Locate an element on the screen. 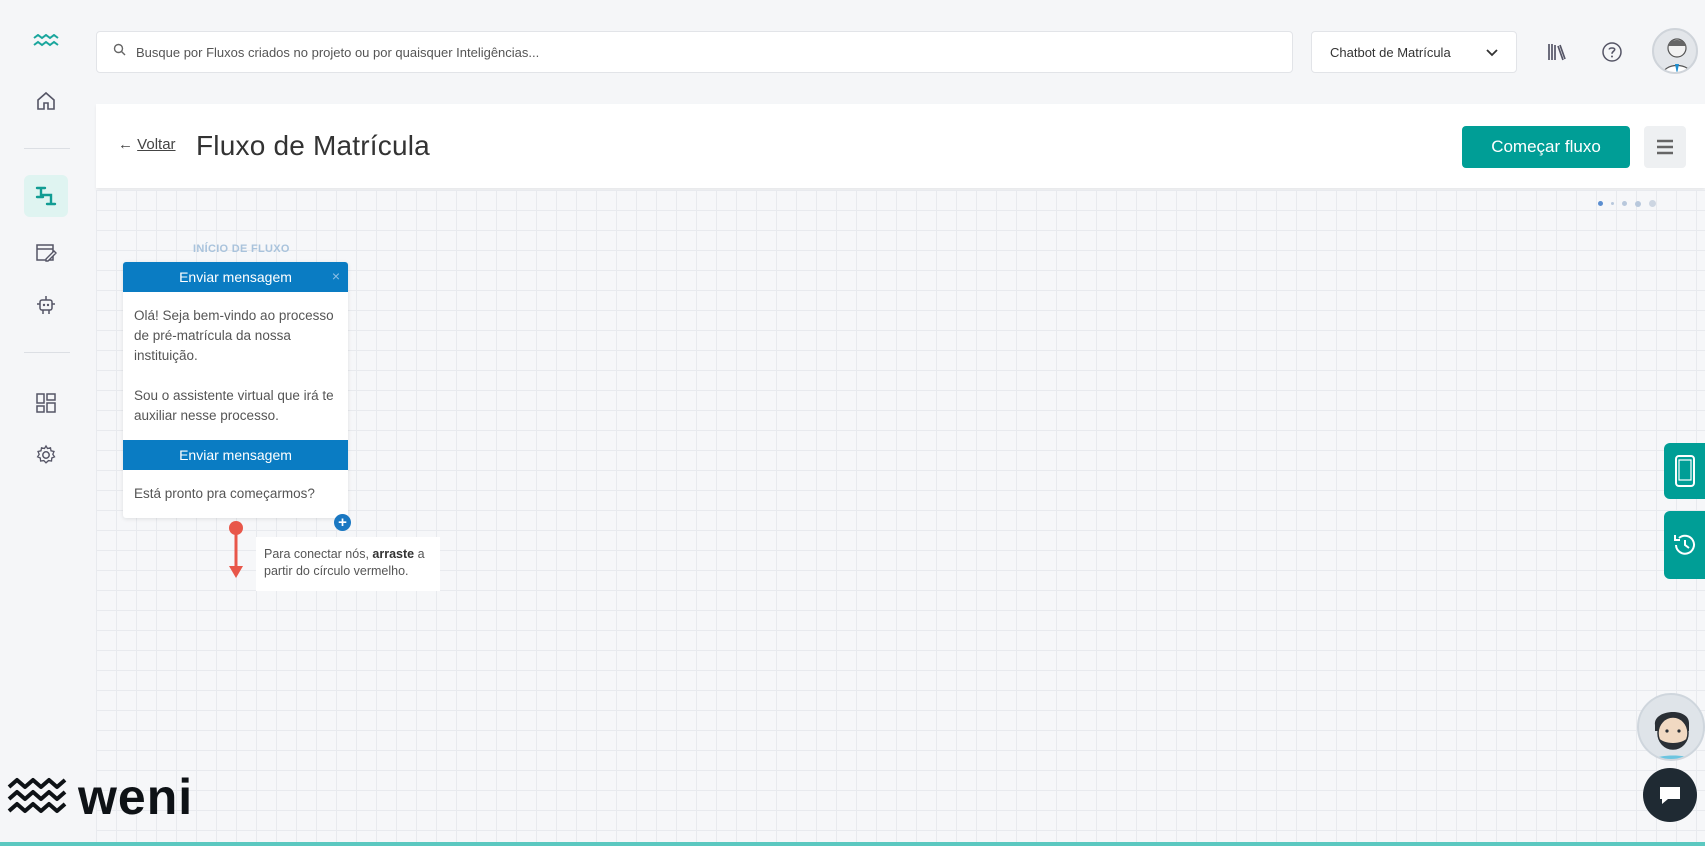 Image resolution: width=1705 pixels, height=846 pixels. flow-start-label: INÍCIO DE FLUXO is located at coordinates (241, 249).